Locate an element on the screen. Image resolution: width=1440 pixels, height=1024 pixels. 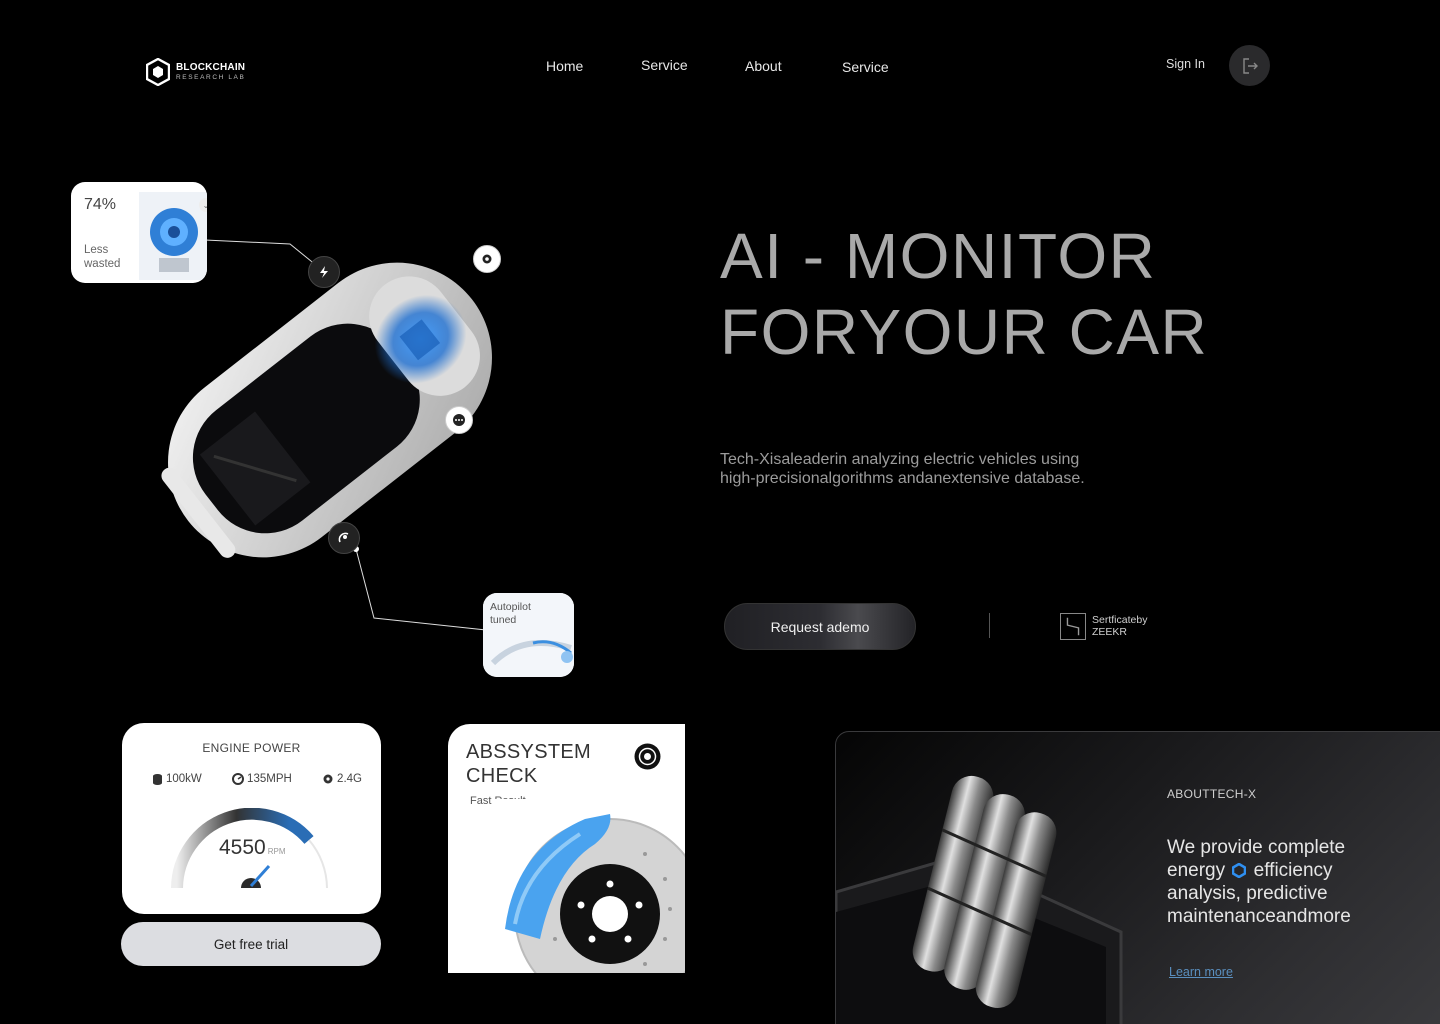
stat-power: 100kW is located at coordinates (177, 779).